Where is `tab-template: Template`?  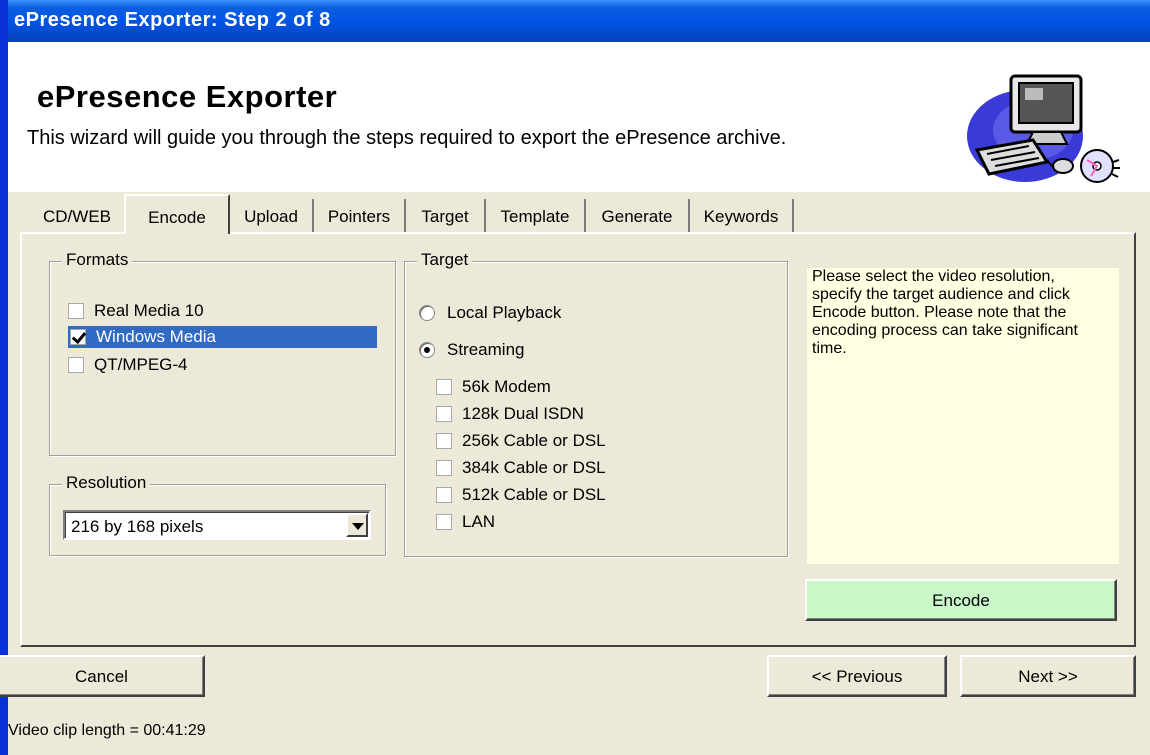 tab-template: Template is located at coordinates (536, 216).